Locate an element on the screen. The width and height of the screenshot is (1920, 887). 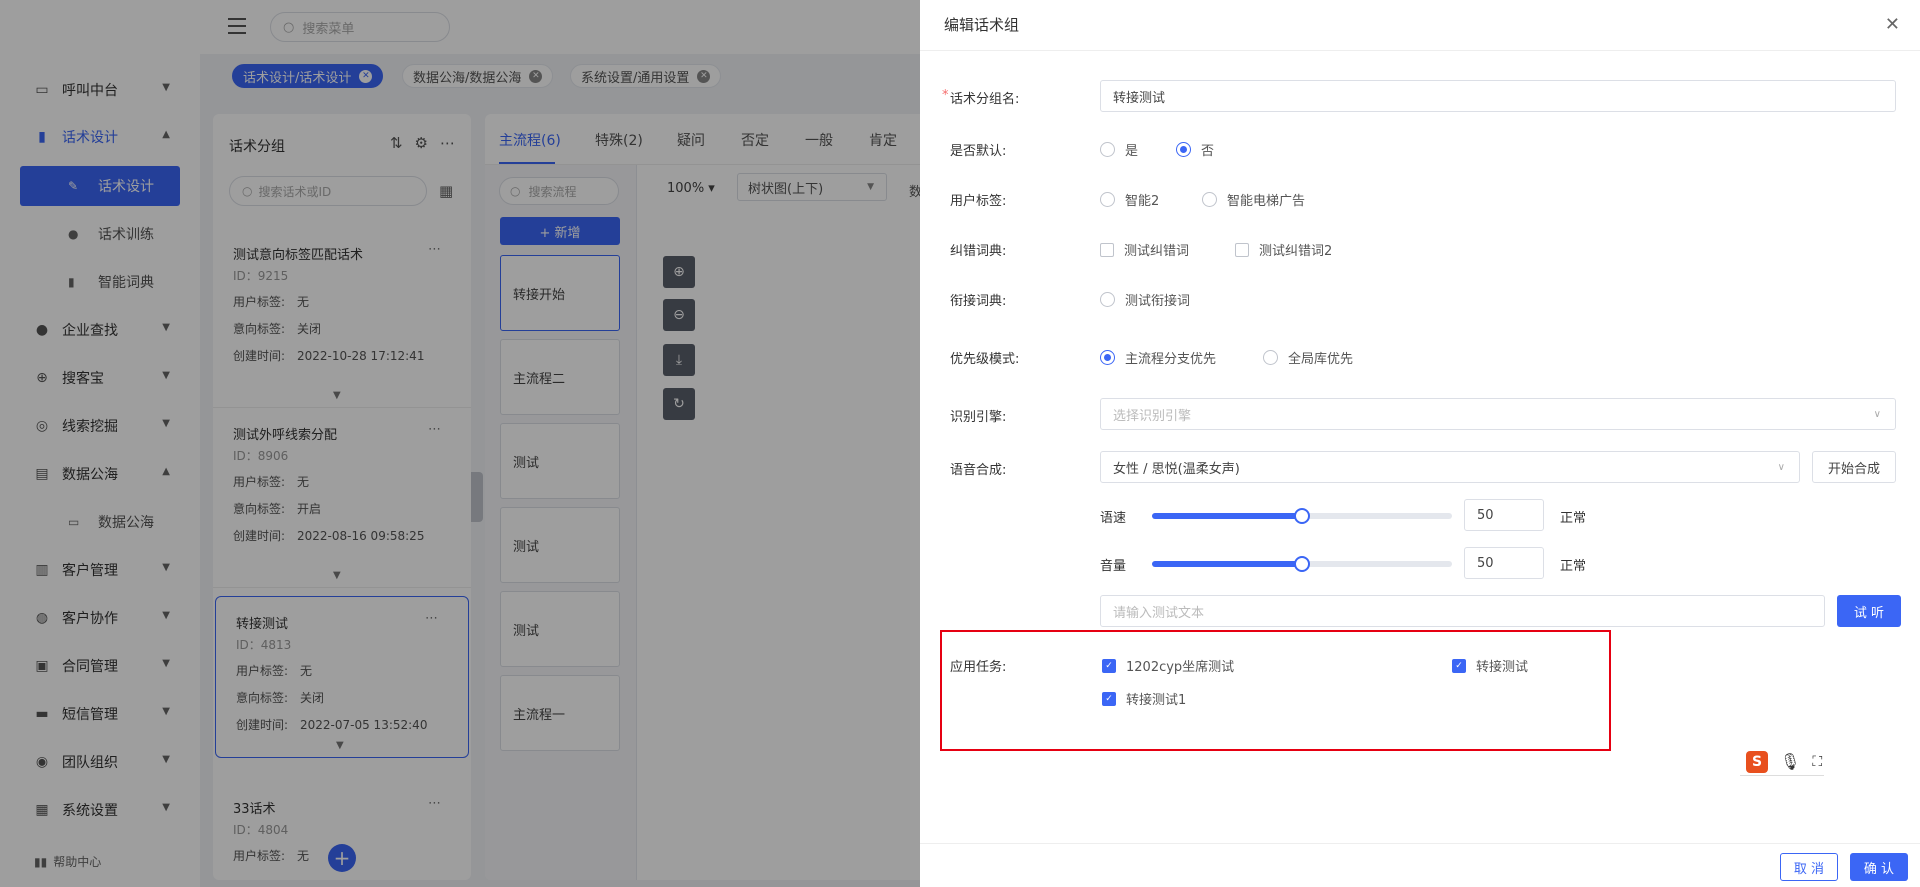
engine-placeholder: 选择识别引擎 is located at coordinates (1152, 416).